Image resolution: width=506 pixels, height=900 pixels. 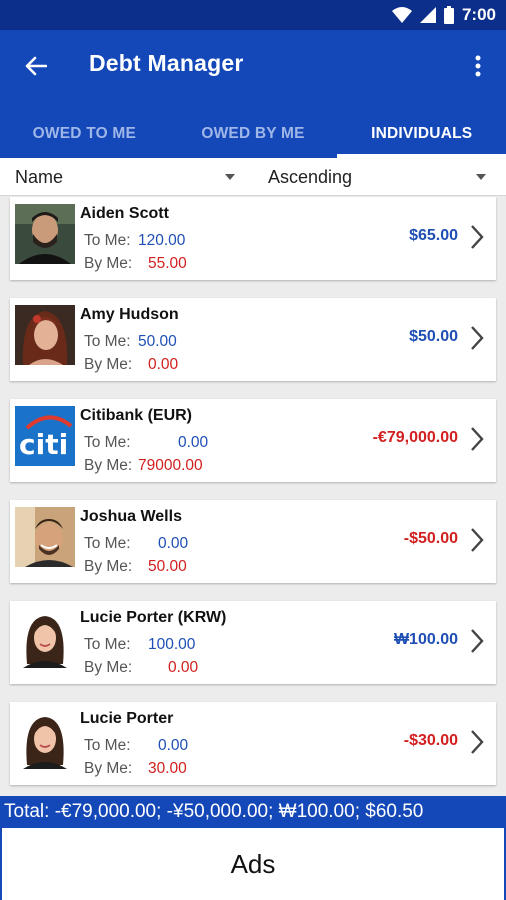 I want to click on person-name: Lucie Porter (KRW), so click(x=153, y=617).